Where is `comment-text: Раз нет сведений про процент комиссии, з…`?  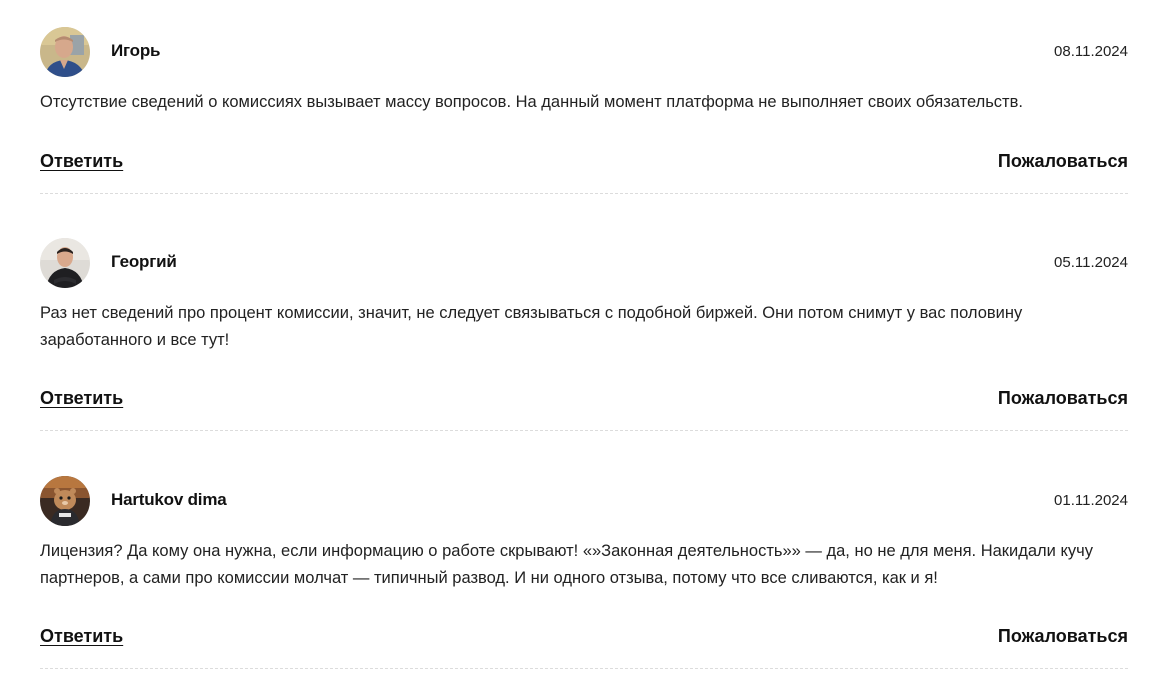
comment-text: Раз нет сведений про процент комиссии, з… is located at coordinates (531, 326).